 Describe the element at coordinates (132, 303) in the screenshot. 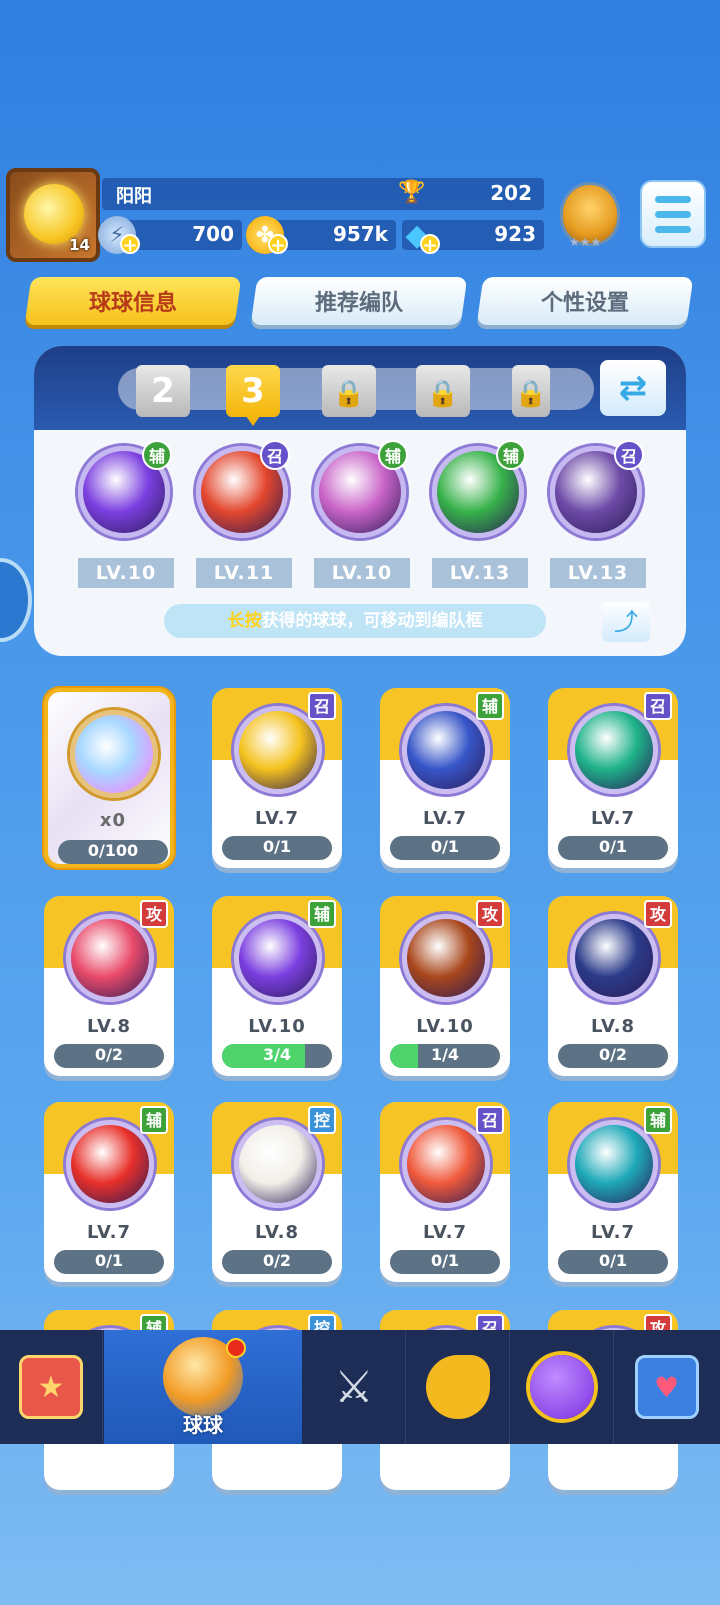

I see `tab-label: 球球信息` at that location.